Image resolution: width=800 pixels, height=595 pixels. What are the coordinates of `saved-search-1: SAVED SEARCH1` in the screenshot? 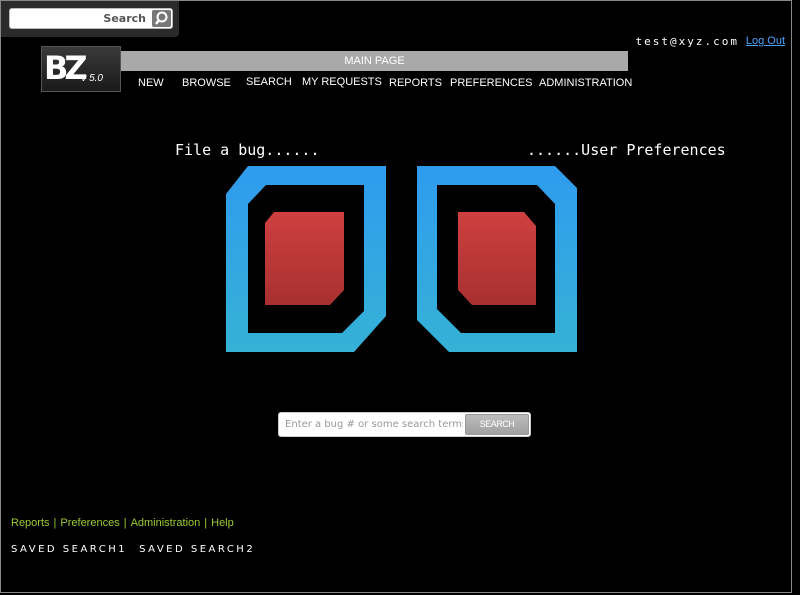 It's located at (69, 549).